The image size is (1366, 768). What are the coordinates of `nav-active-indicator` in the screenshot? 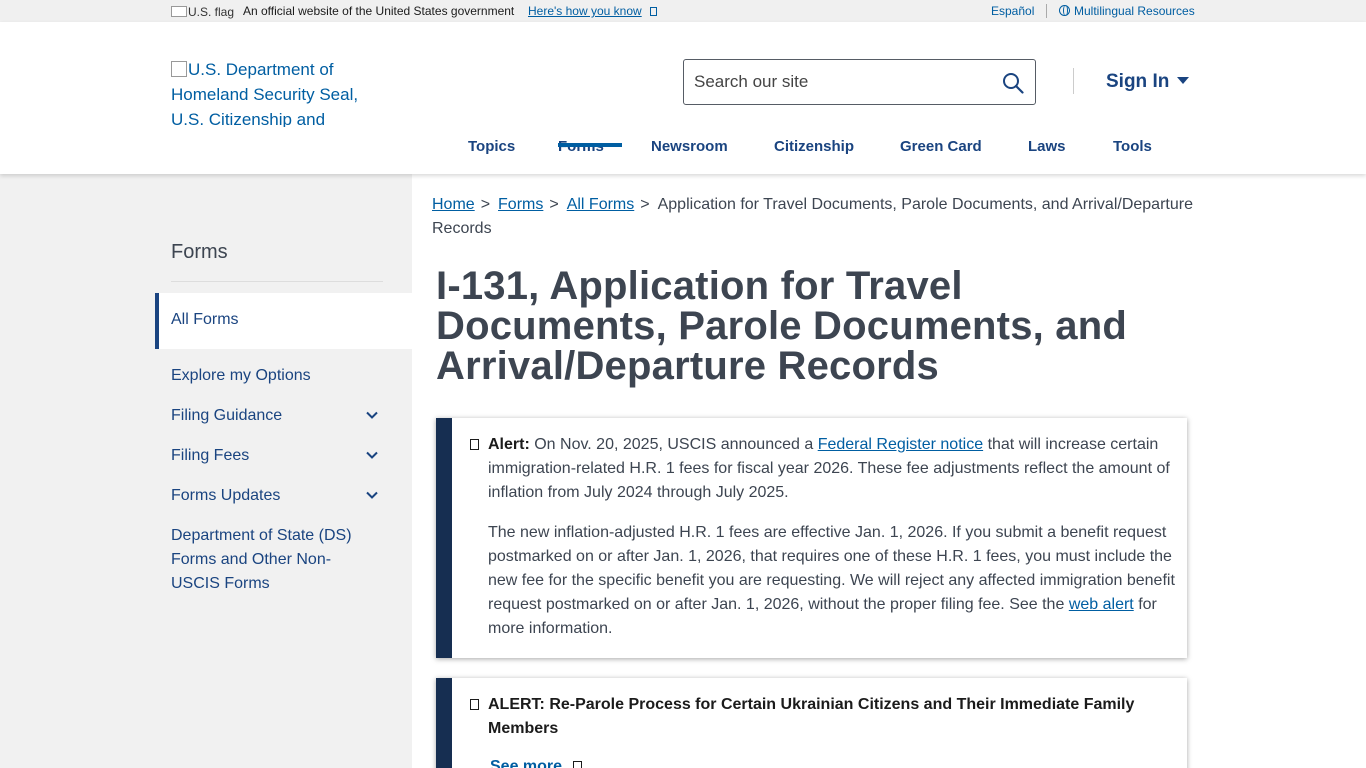 It's located at (590, 145).